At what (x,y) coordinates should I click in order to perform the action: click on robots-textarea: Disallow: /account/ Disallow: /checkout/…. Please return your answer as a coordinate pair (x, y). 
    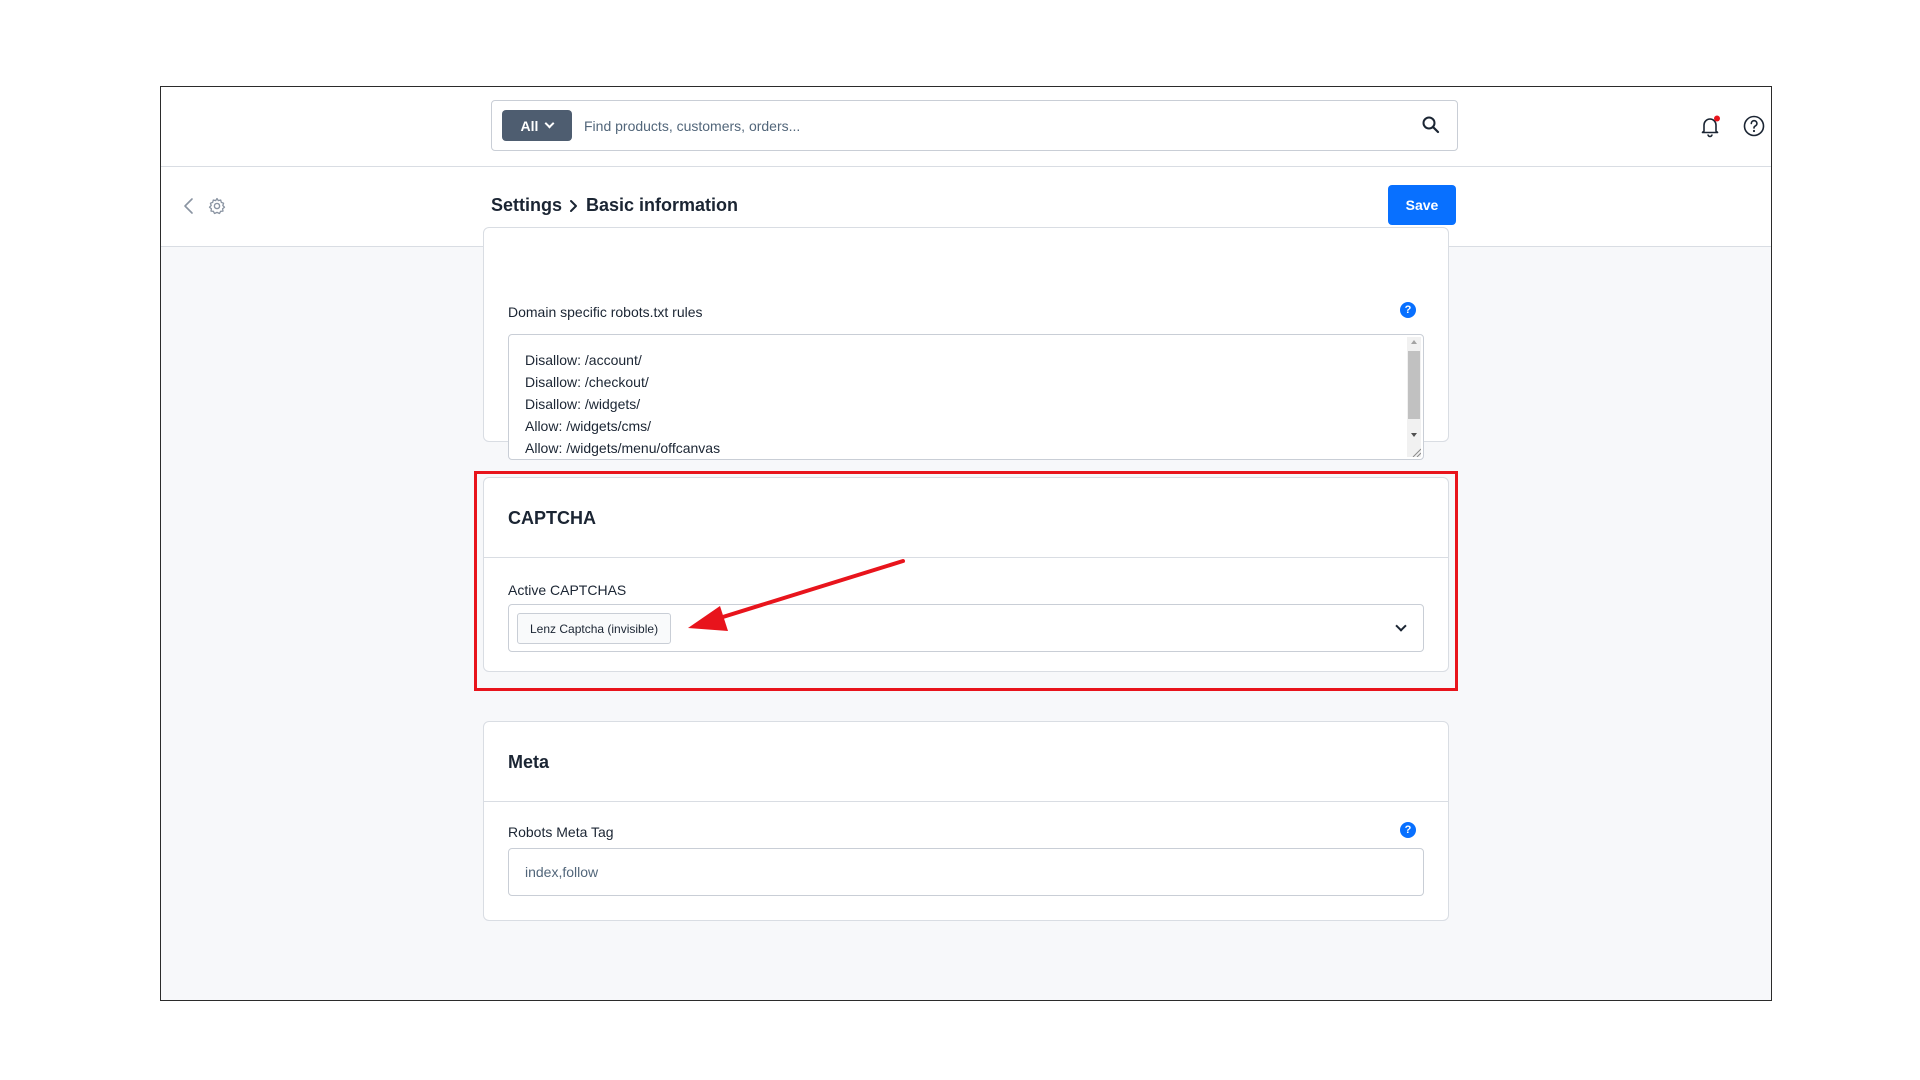
    Looking at the image, I should click on (966, 397).